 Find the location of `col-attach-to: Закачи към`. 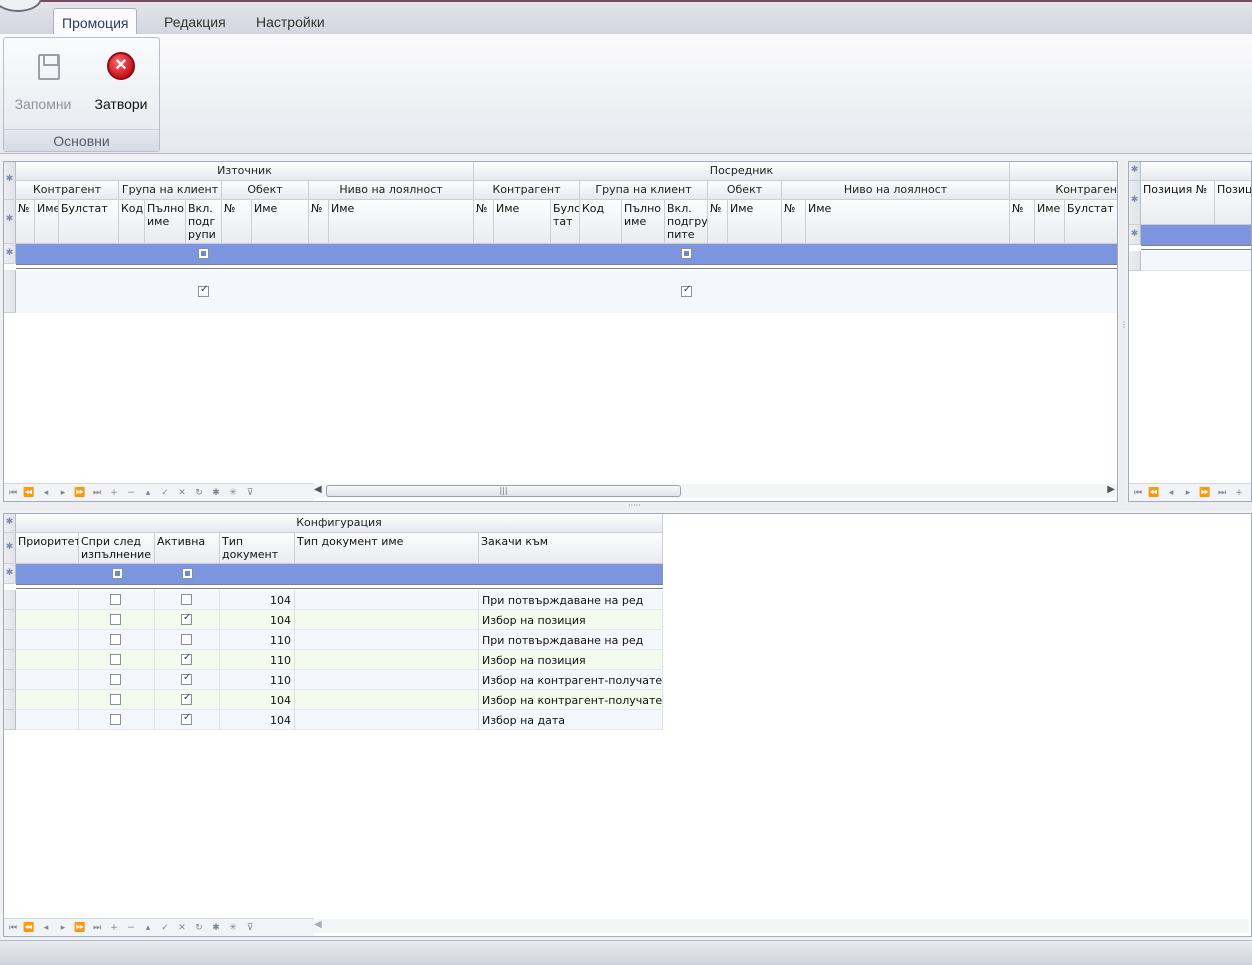

col-attach-to: Закачи към is located at coordinates (571, 548).